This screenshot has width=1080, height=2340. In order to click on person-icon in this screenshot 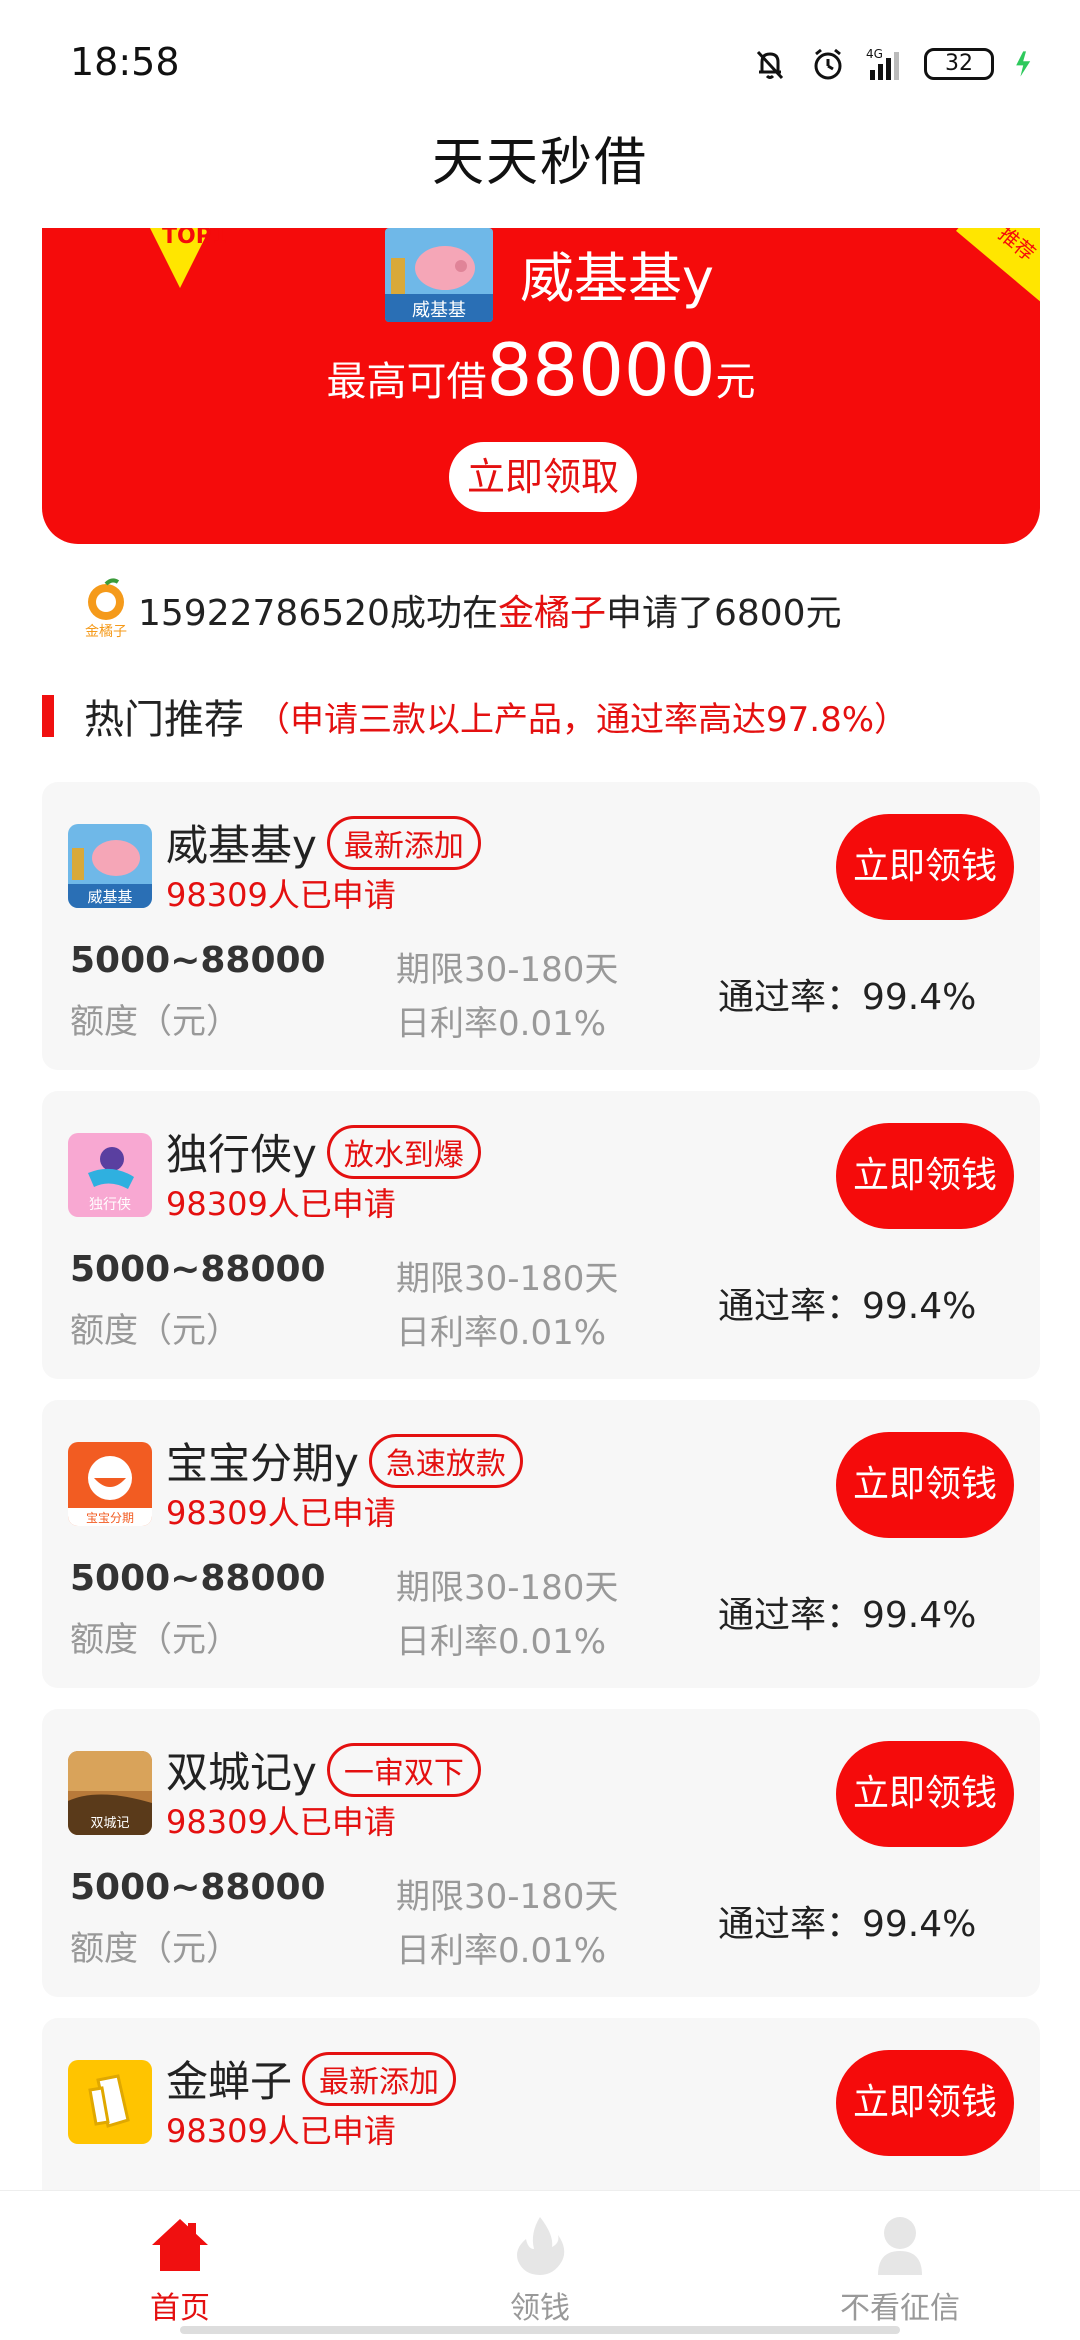, I will do `click(900, 2246)`.